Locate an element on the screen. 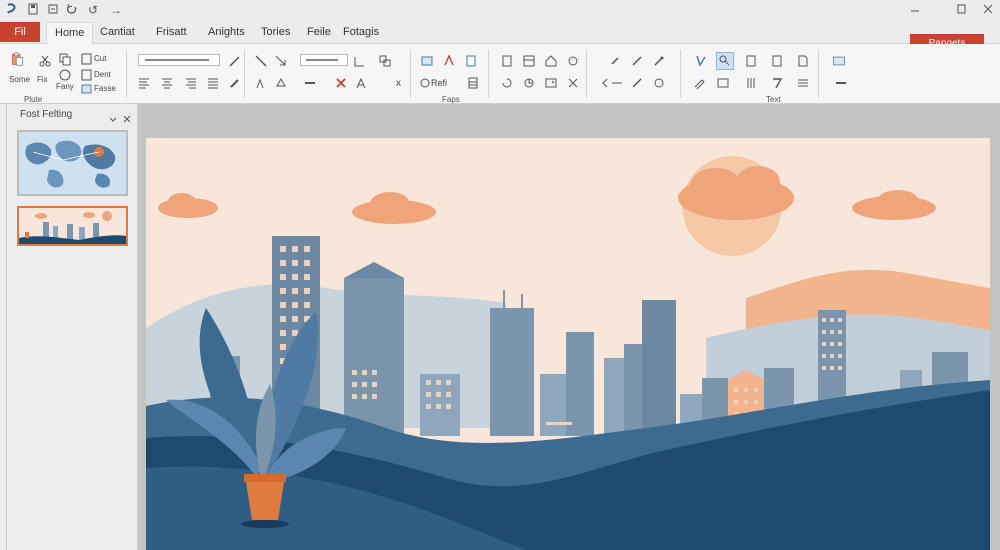 This screenshot has width=1000, height=550. select-icon is located at coordinates (777, 61).